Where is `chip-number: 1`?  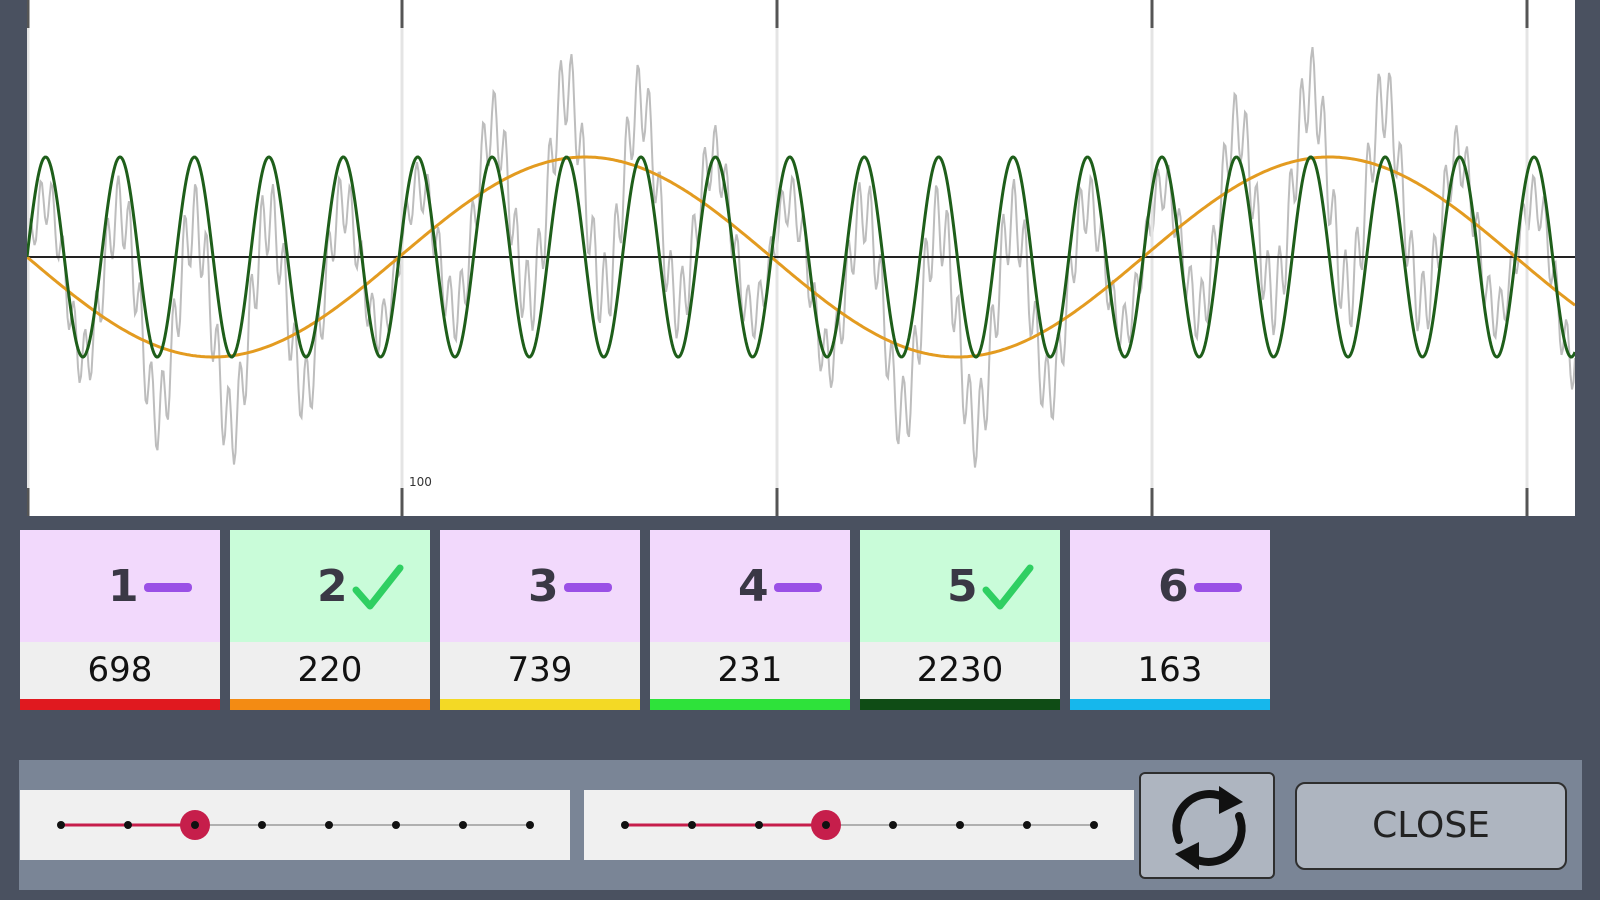 chip-number: 1 is located at coordinates (123, 586).